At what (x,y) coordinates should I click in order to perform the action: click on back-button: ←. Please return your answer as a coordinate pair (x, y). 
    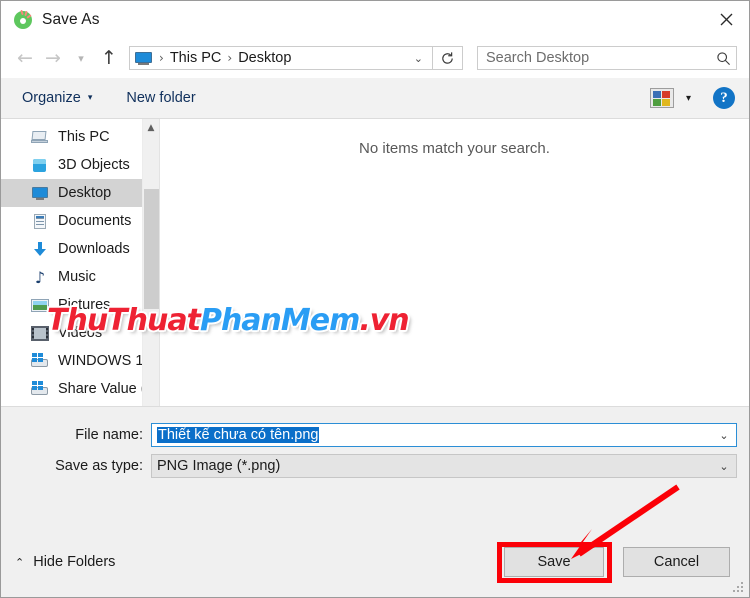
    Looking at the image, I should click on (25, 58).